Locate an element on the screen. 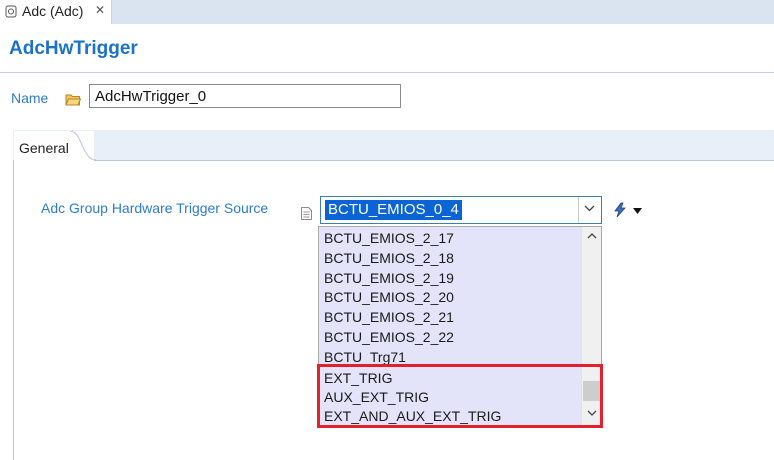 The height and width of the screenshot is (460, 774). list-item: BCTU_EMIOS_2_17 is located at coordinates (389, 238).